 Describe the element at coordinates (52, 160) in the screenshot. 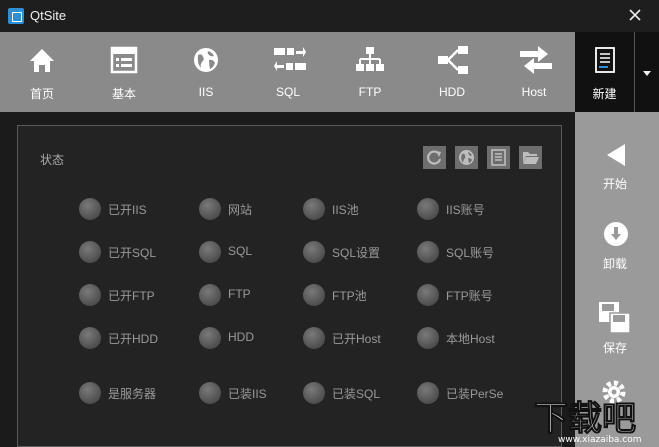

I see `status-section-title: 状态` at that location.